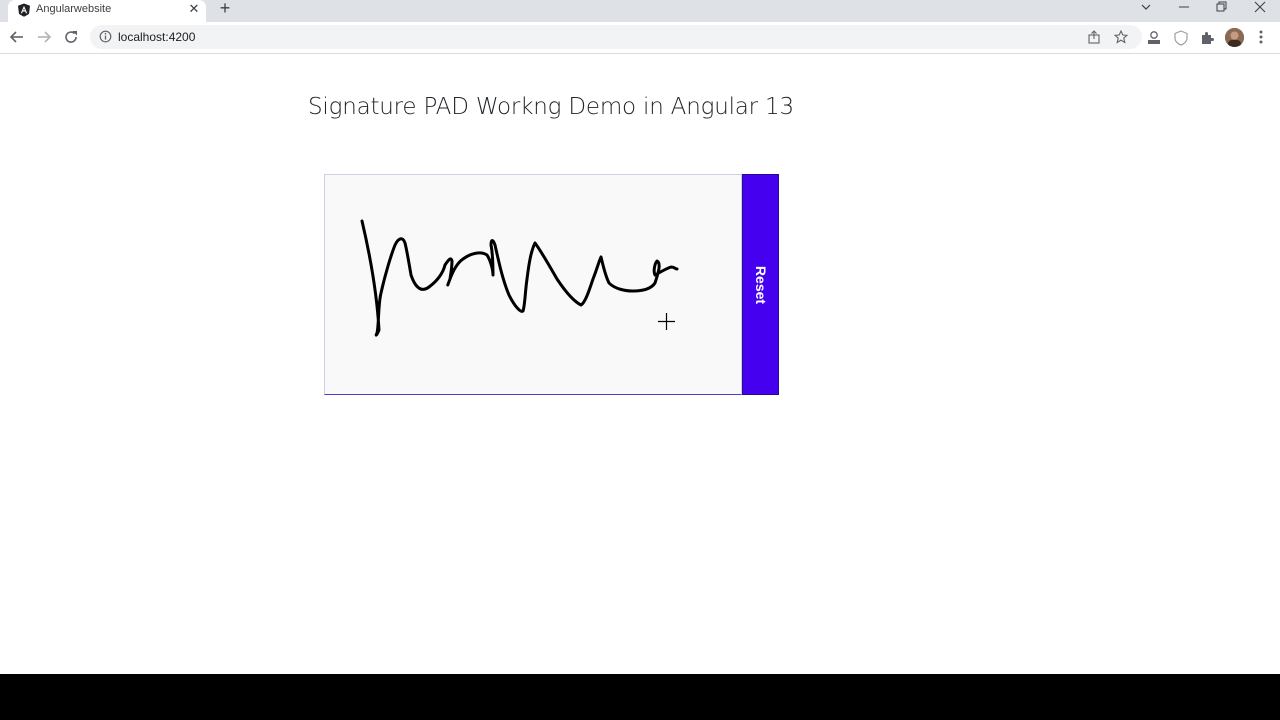  What do you see at coordinates (666, 321) in the screenshot?
I see `crosshair-cursor-icon` at bounding box center [666, 321].